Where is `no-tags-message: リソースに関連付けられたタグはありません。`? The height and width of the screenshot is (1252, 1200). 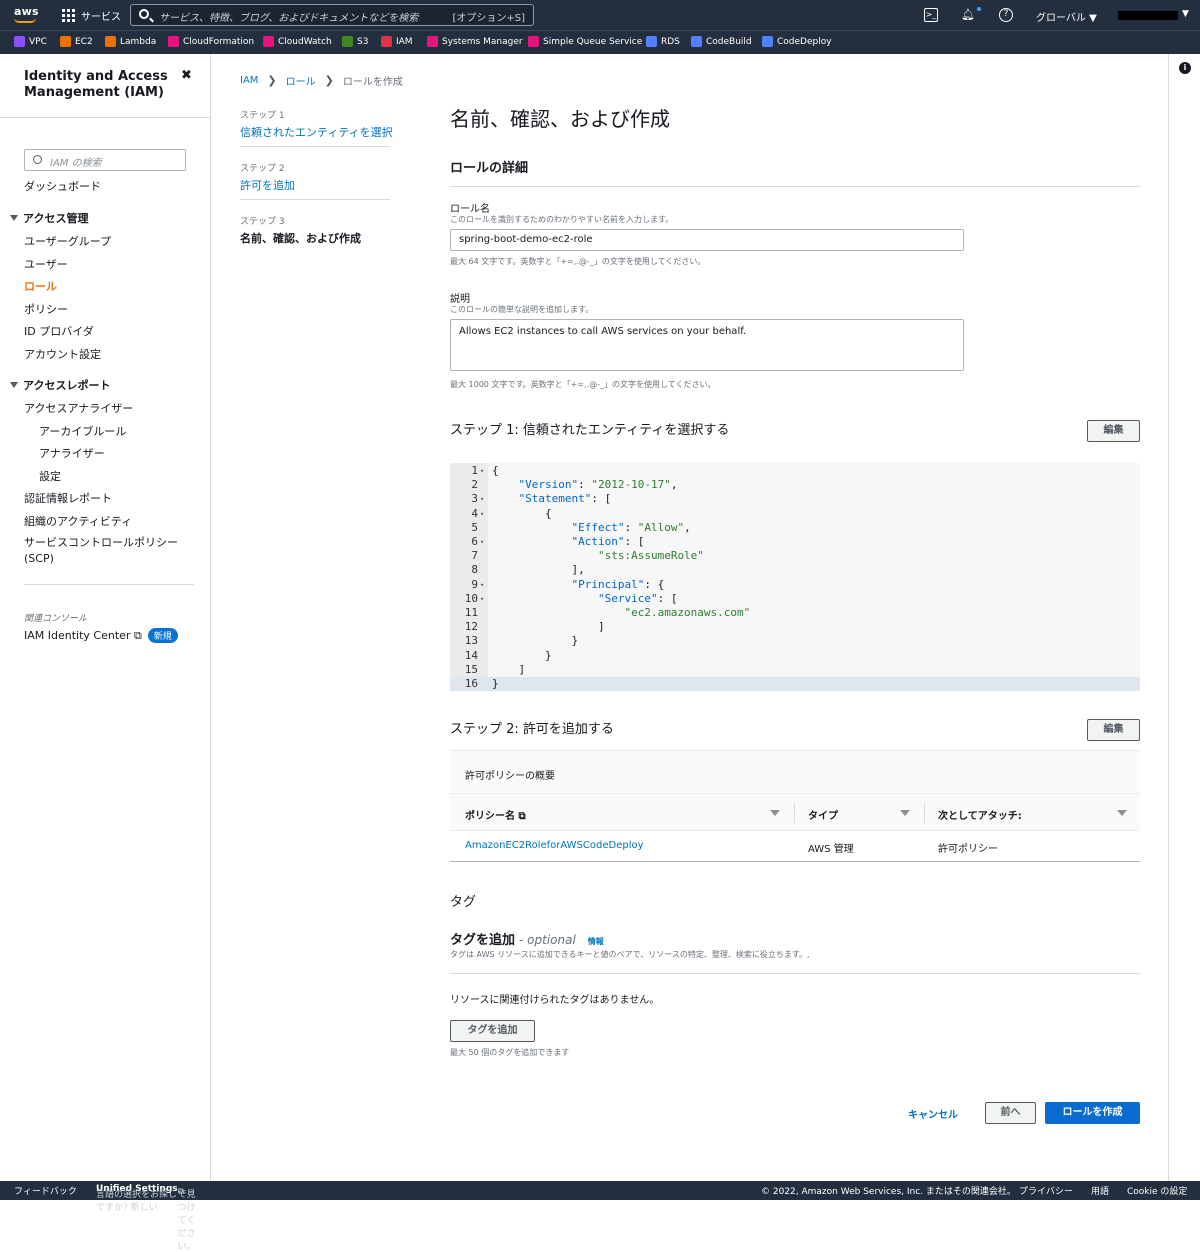
no-tags-message: リソースに関連付けられたタグはありません。 is located at coordinates (555, 1000).